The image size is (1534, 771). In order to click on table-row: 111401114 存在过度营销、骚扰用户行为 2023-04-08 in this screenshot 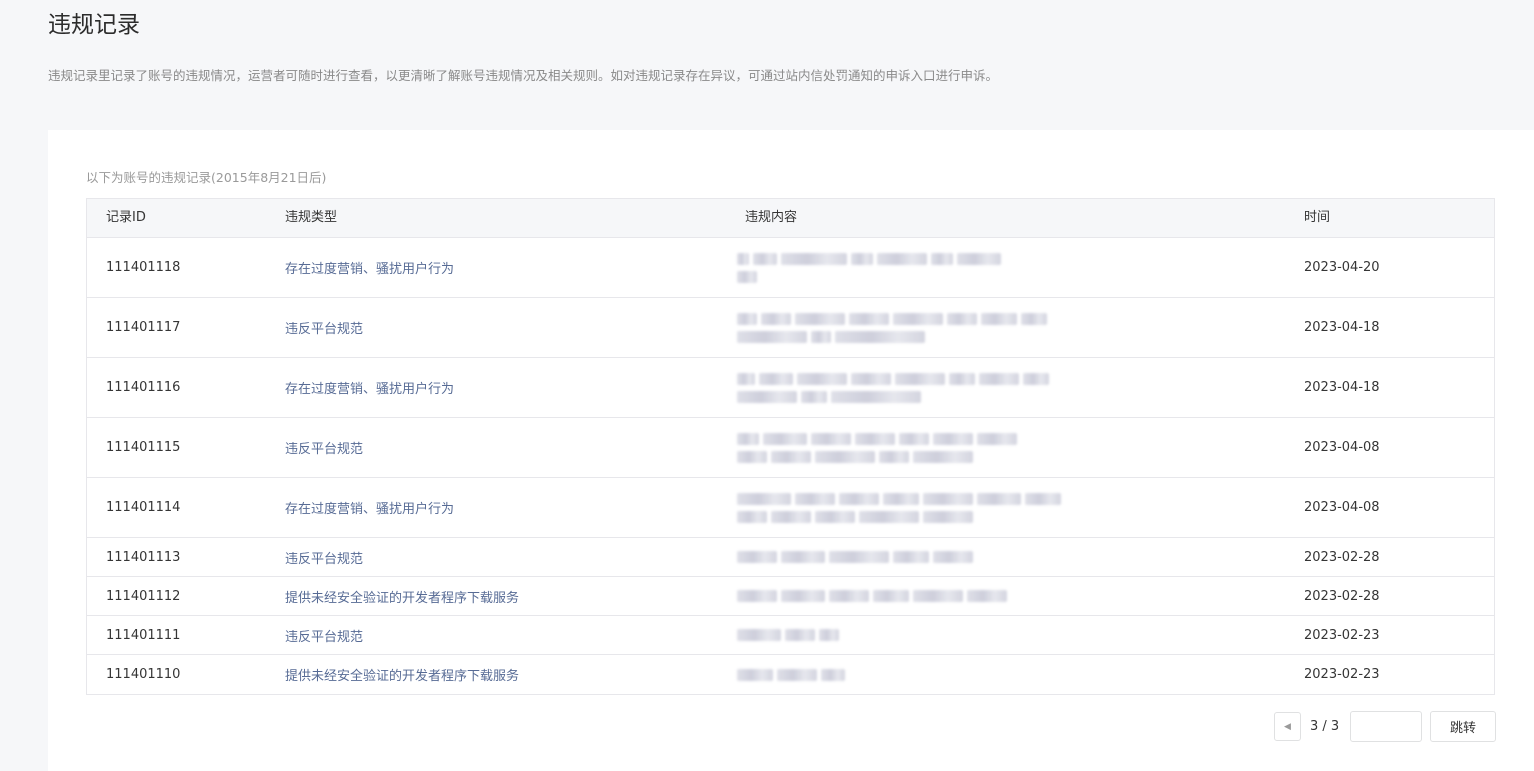, I will do `click(790, 508)`.